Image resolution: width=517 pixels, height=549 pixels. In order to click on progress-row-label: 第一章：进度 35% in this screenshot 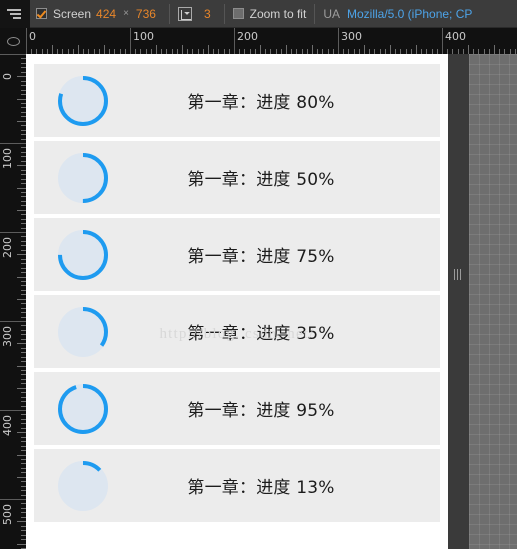, I will do `click(261, 334)`.